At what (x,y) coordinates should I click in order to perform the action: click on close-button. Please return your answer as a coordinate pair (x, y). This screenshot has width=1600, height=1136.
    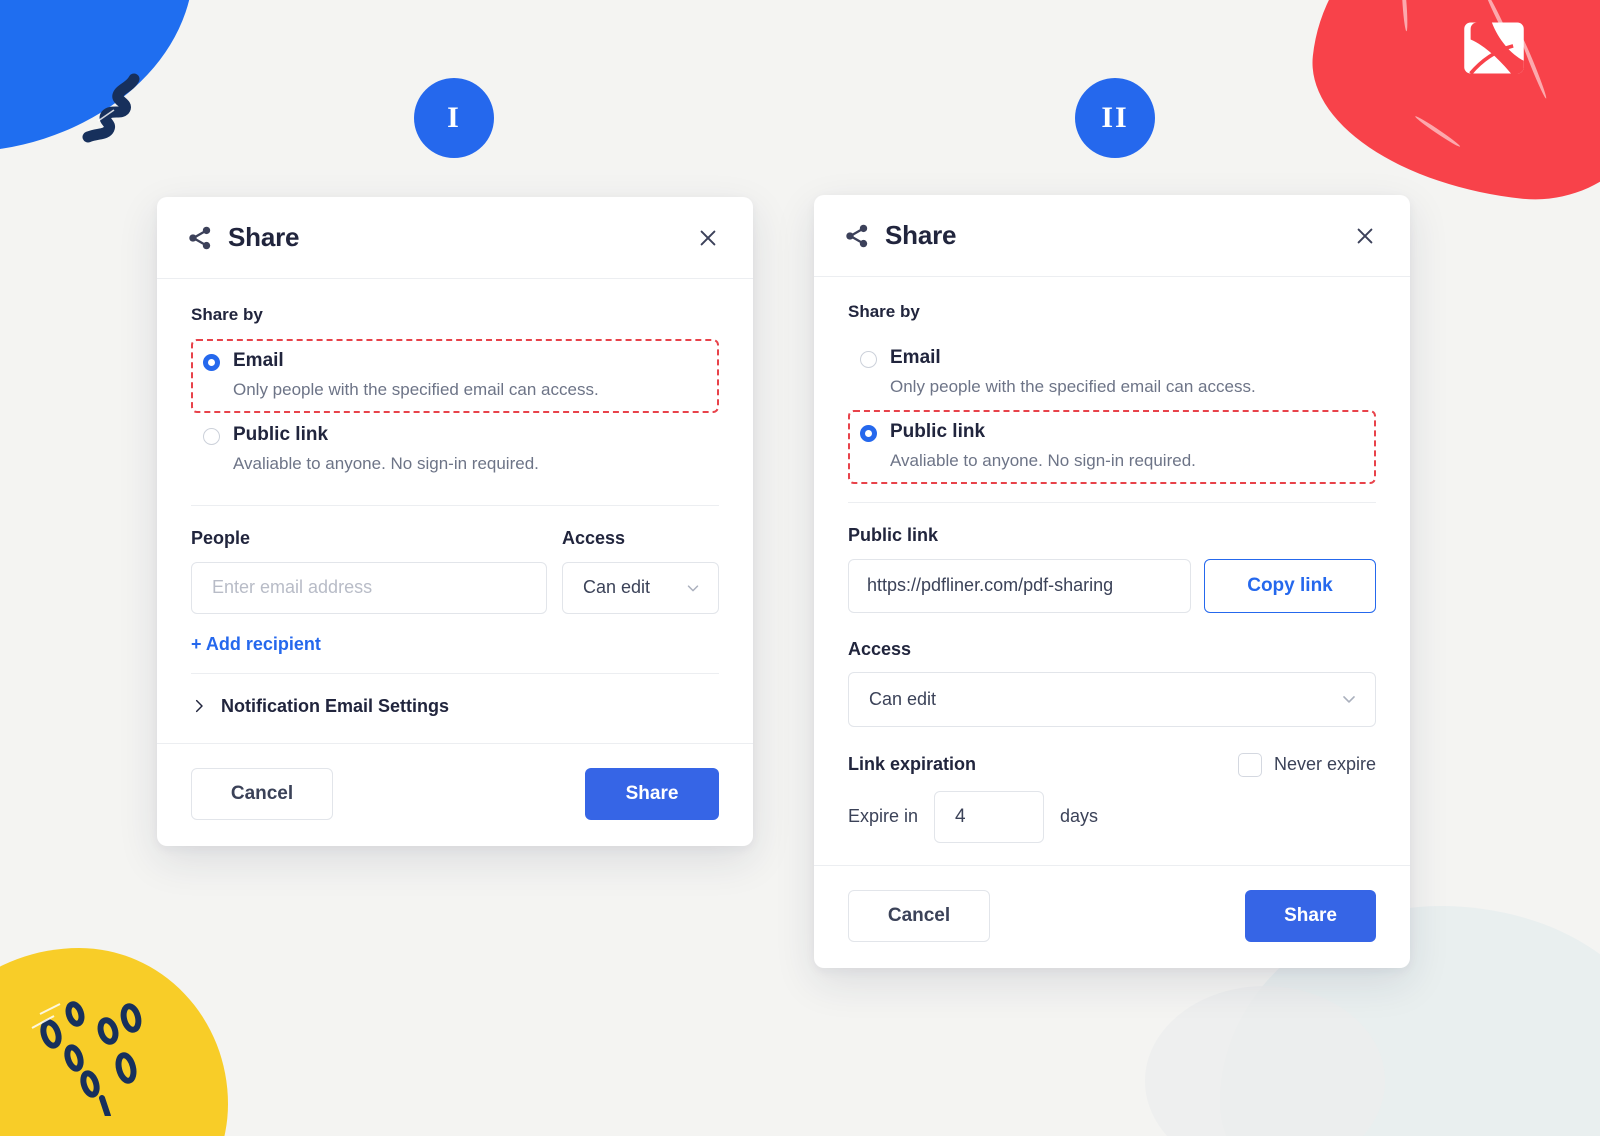
    Looking at the image, I should click on (708, 238).